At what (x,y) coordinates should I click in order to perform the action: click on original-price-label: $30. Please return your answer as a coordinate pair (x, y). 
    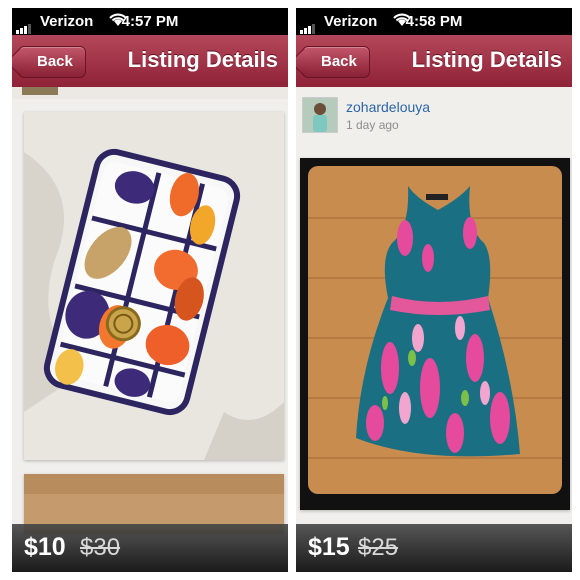
    Looking at the image, I should click on (100, 547).